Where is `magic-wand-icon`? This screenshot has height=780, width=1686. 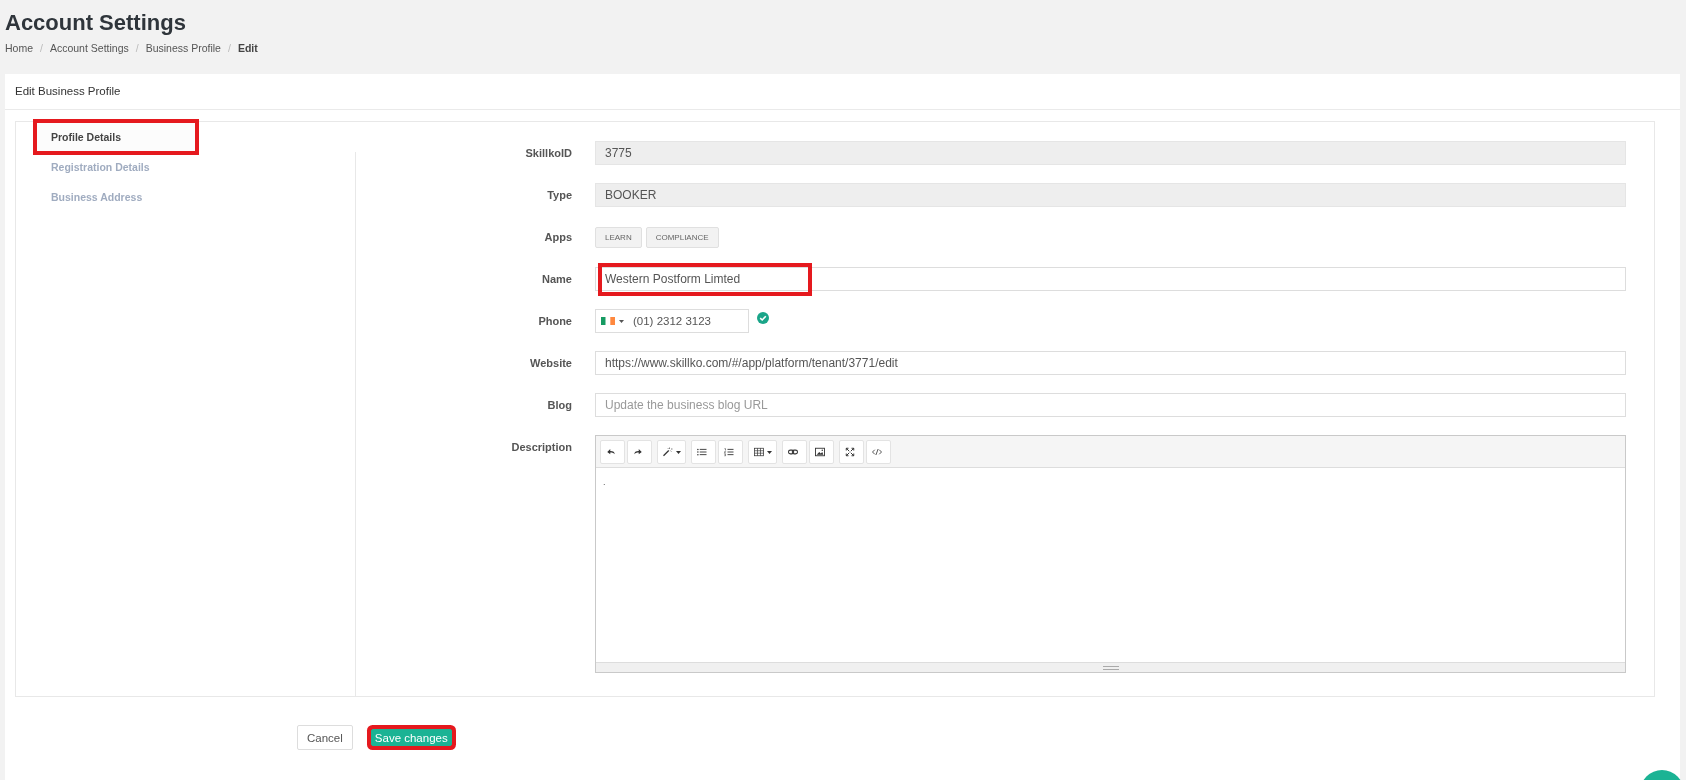
magic-wand-icon is located at coordinates (668, 452).